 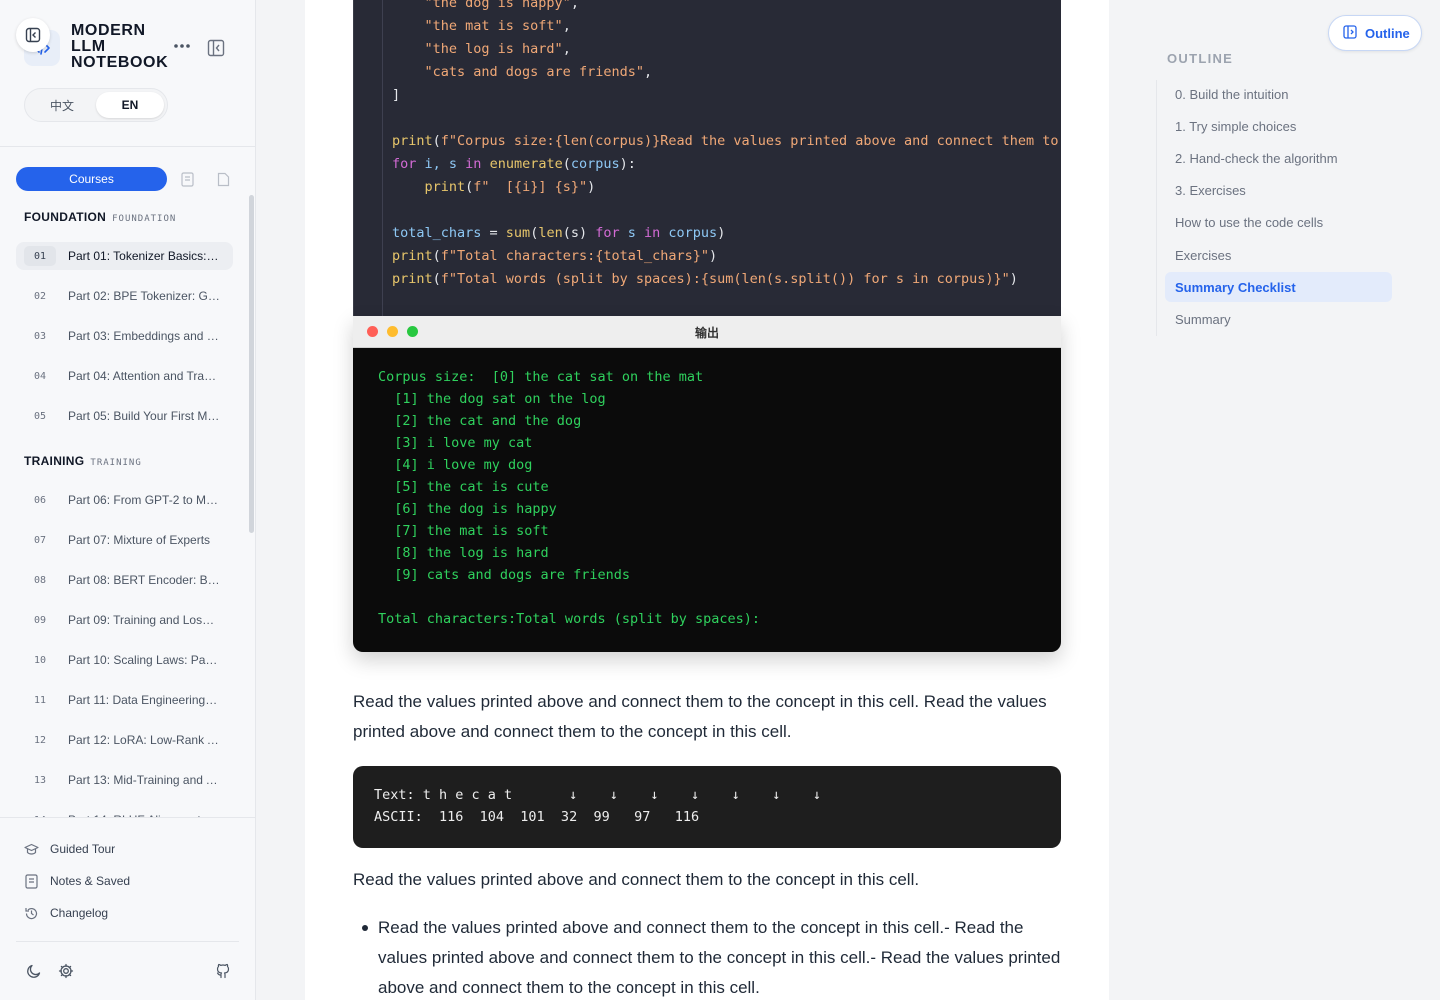 What do you see at coordinates (62, 105) in the screenshot?
I see `language-option-zh: 中文` at bounding box center [62, 105].